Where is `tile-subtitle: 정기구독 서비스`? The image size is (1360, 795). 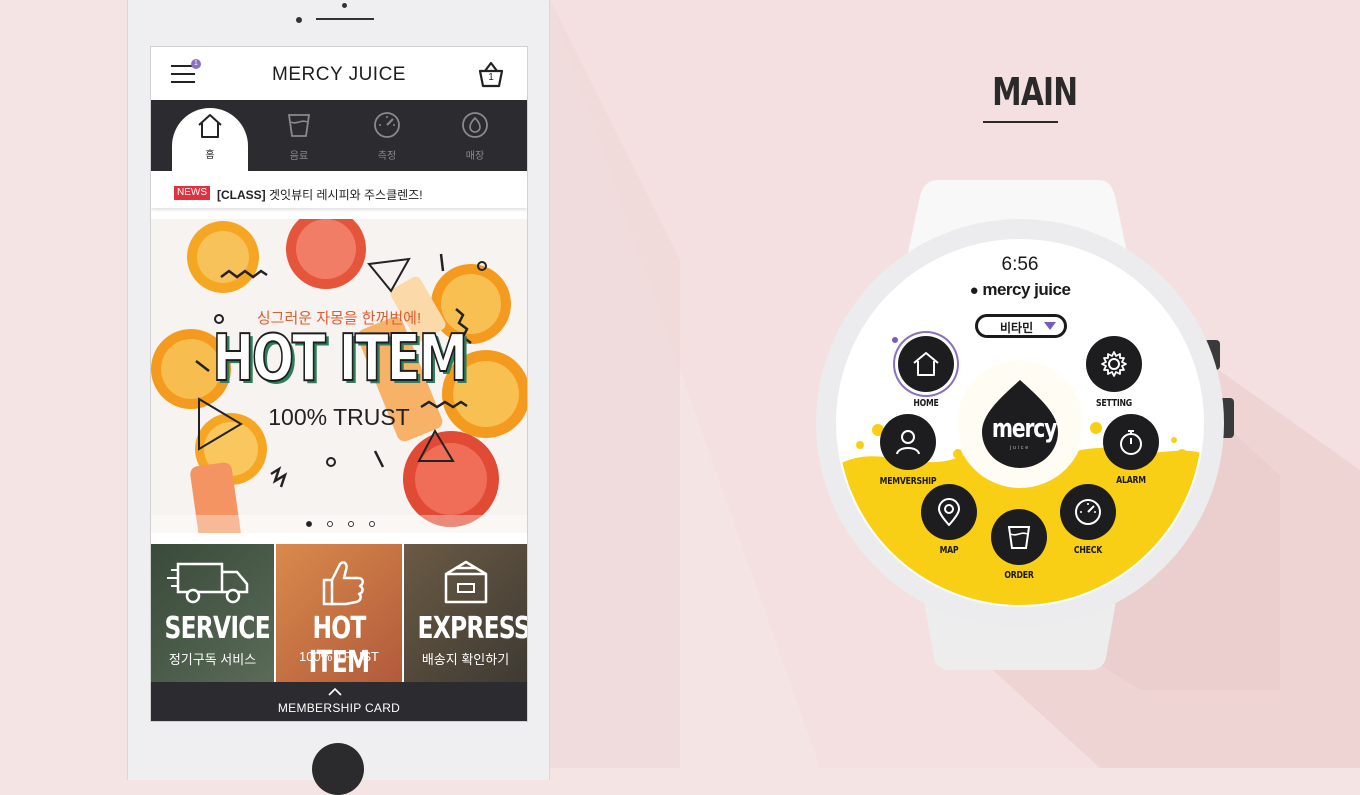
tile-subtitle: 정기구독 서비스 is located at coordinates (212, 659).